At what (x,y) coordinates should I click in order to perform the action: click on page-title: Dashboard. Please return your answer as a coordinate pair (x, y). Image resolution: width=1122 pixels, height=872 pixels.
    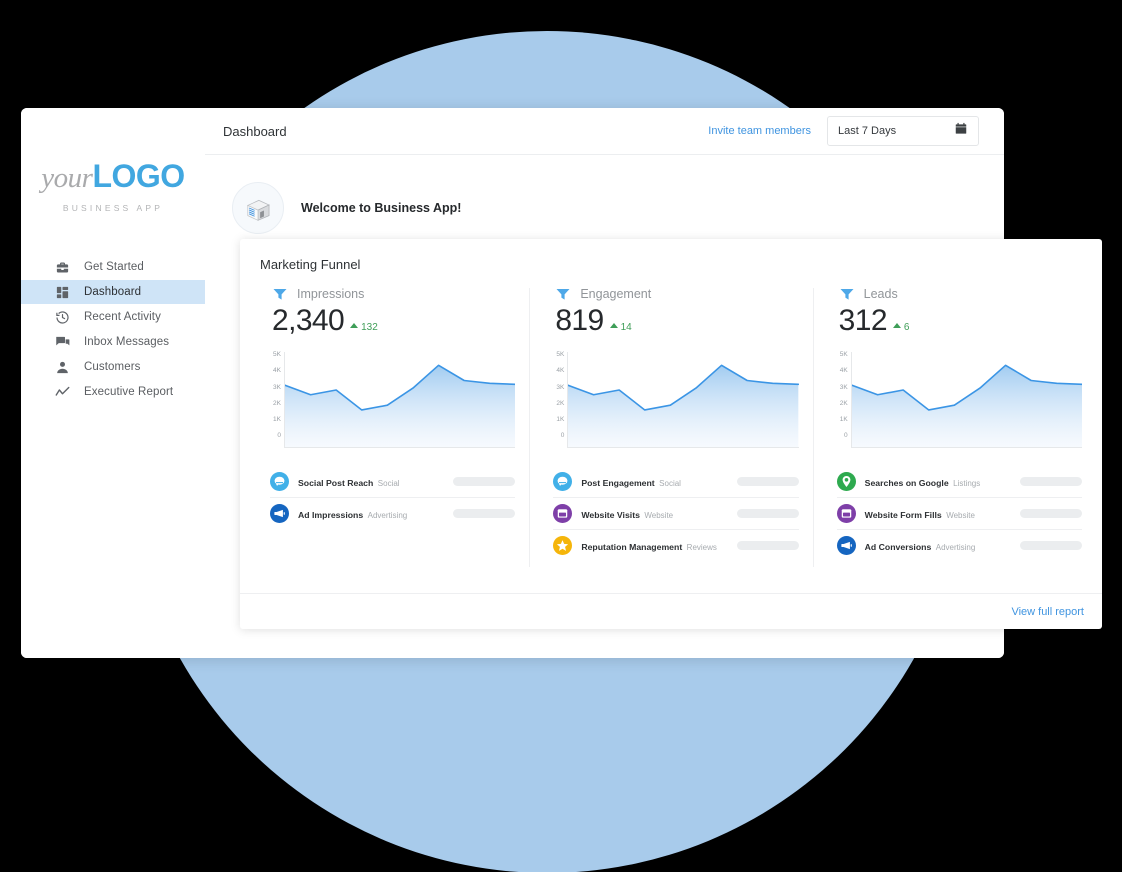
    Looking at the image, I should click on (255, 131).